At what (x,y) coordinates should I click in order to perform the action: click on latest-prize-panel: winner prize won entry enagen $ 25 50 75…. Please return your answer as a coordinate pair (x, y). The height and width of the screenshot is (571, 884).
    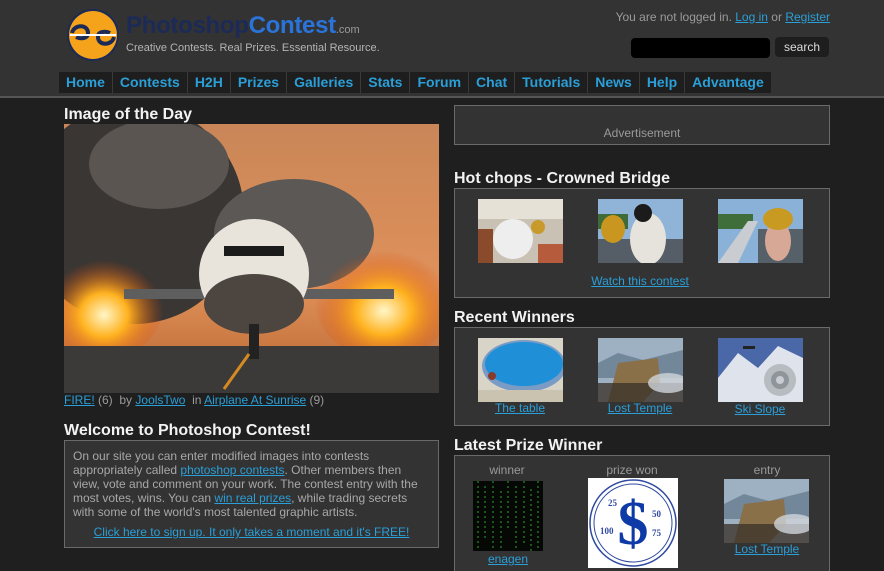
    Looking at the image, I should click on (642, 513).